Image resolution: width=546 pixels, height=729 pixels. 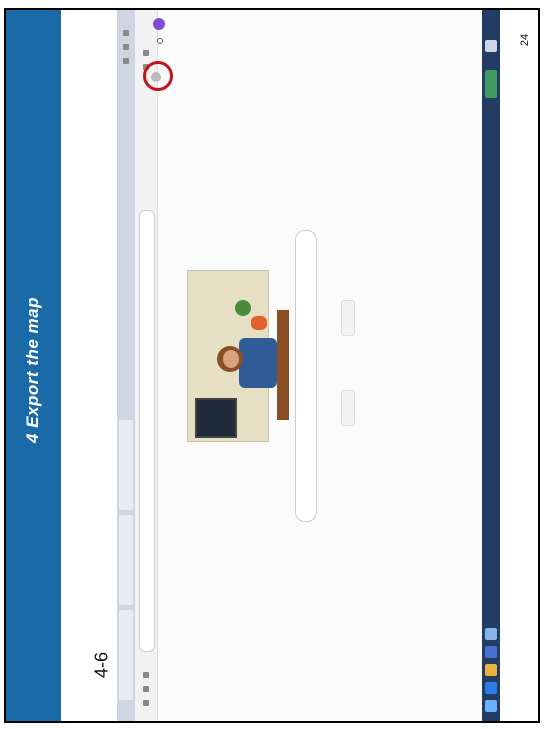 What do you see at coordinates (32, 370) in the screenshot?
I see `slide-title: 4 Export the map` at bounding box center [32, 370].